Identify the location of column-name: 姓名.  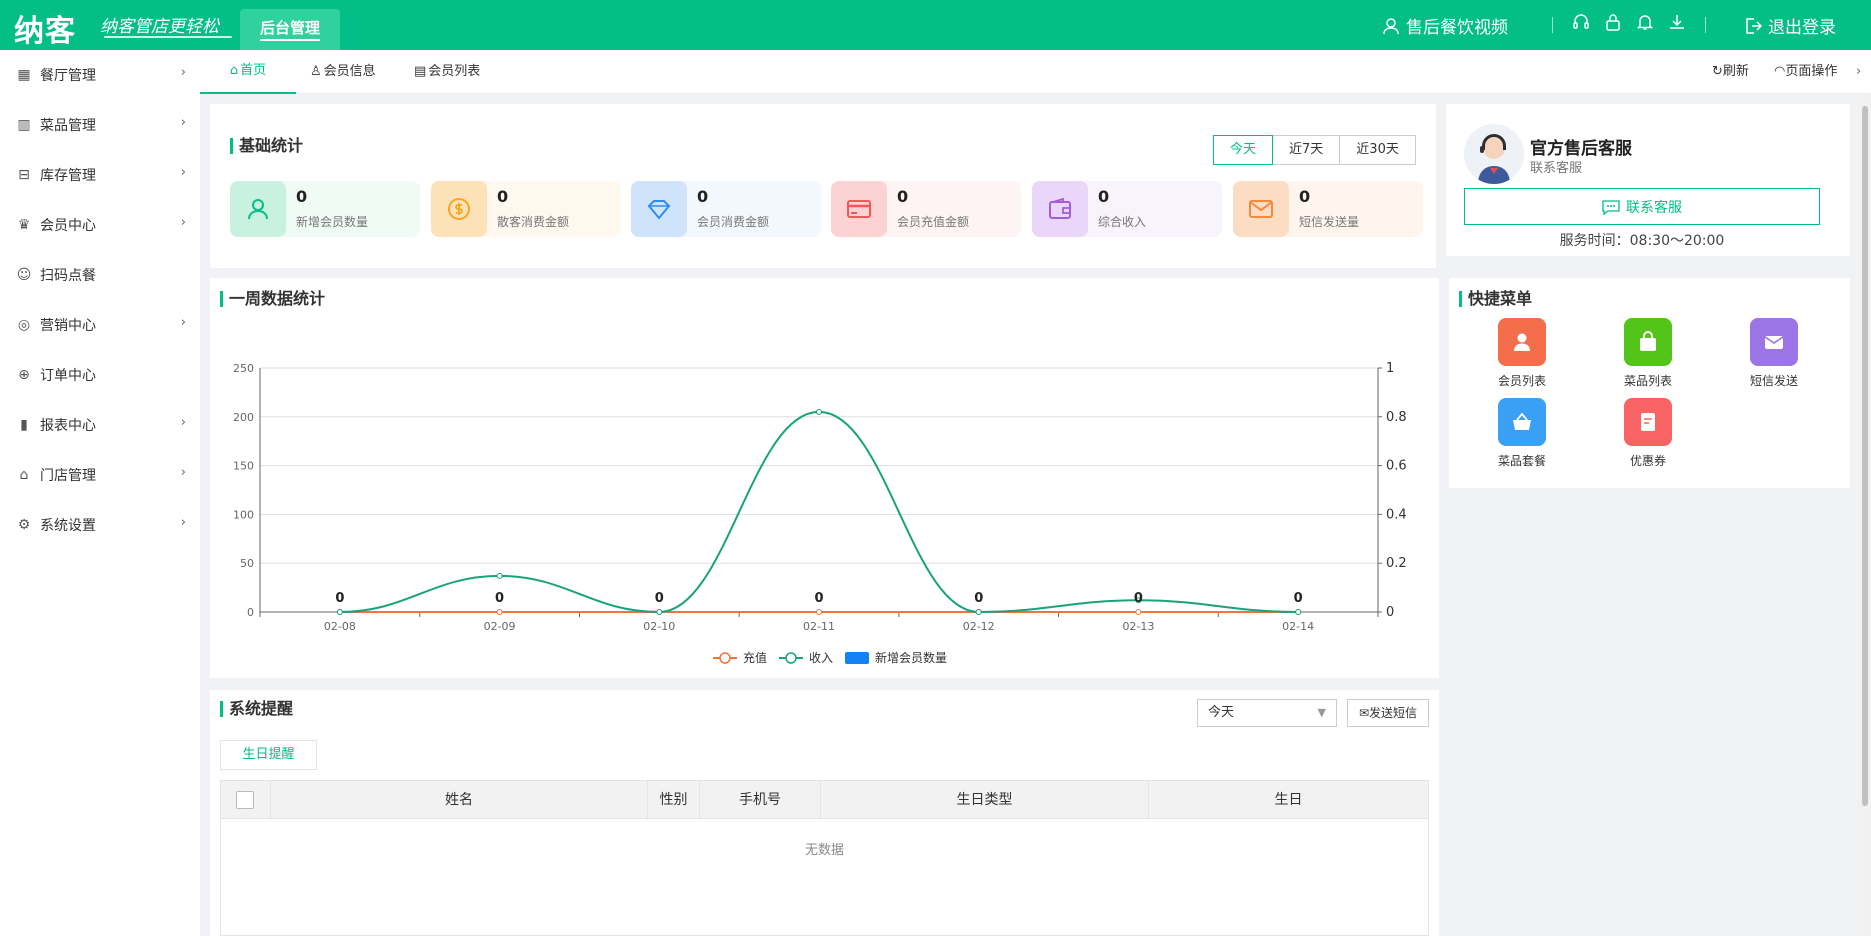
(459, 800).